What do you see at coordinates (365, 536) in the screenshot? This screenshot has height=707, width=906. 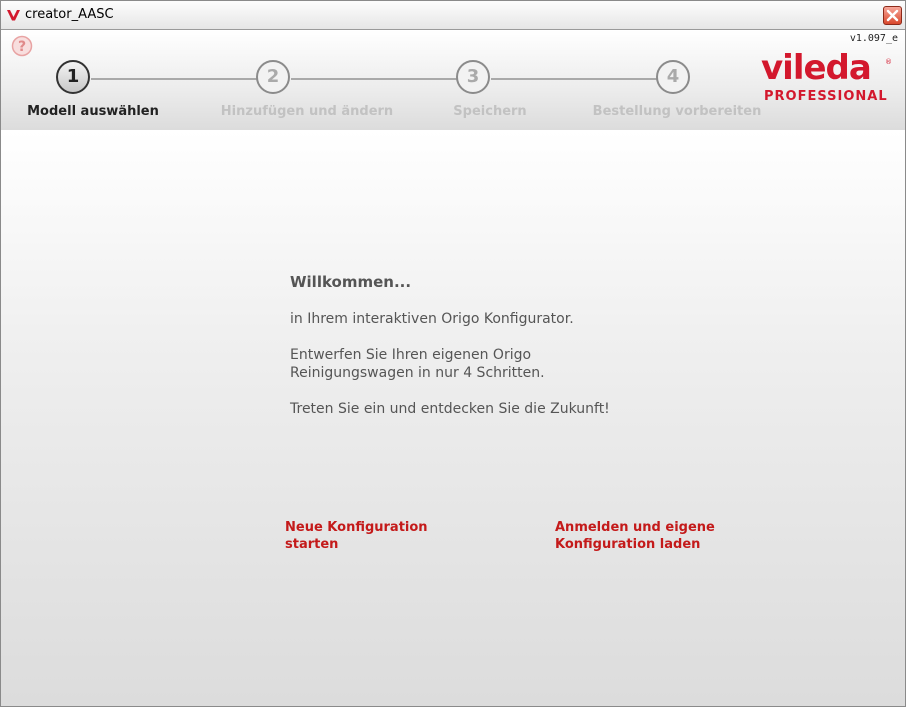 I see `new-configuration-link: Neue Konfiguration starten` at bounding box center [365, 536].